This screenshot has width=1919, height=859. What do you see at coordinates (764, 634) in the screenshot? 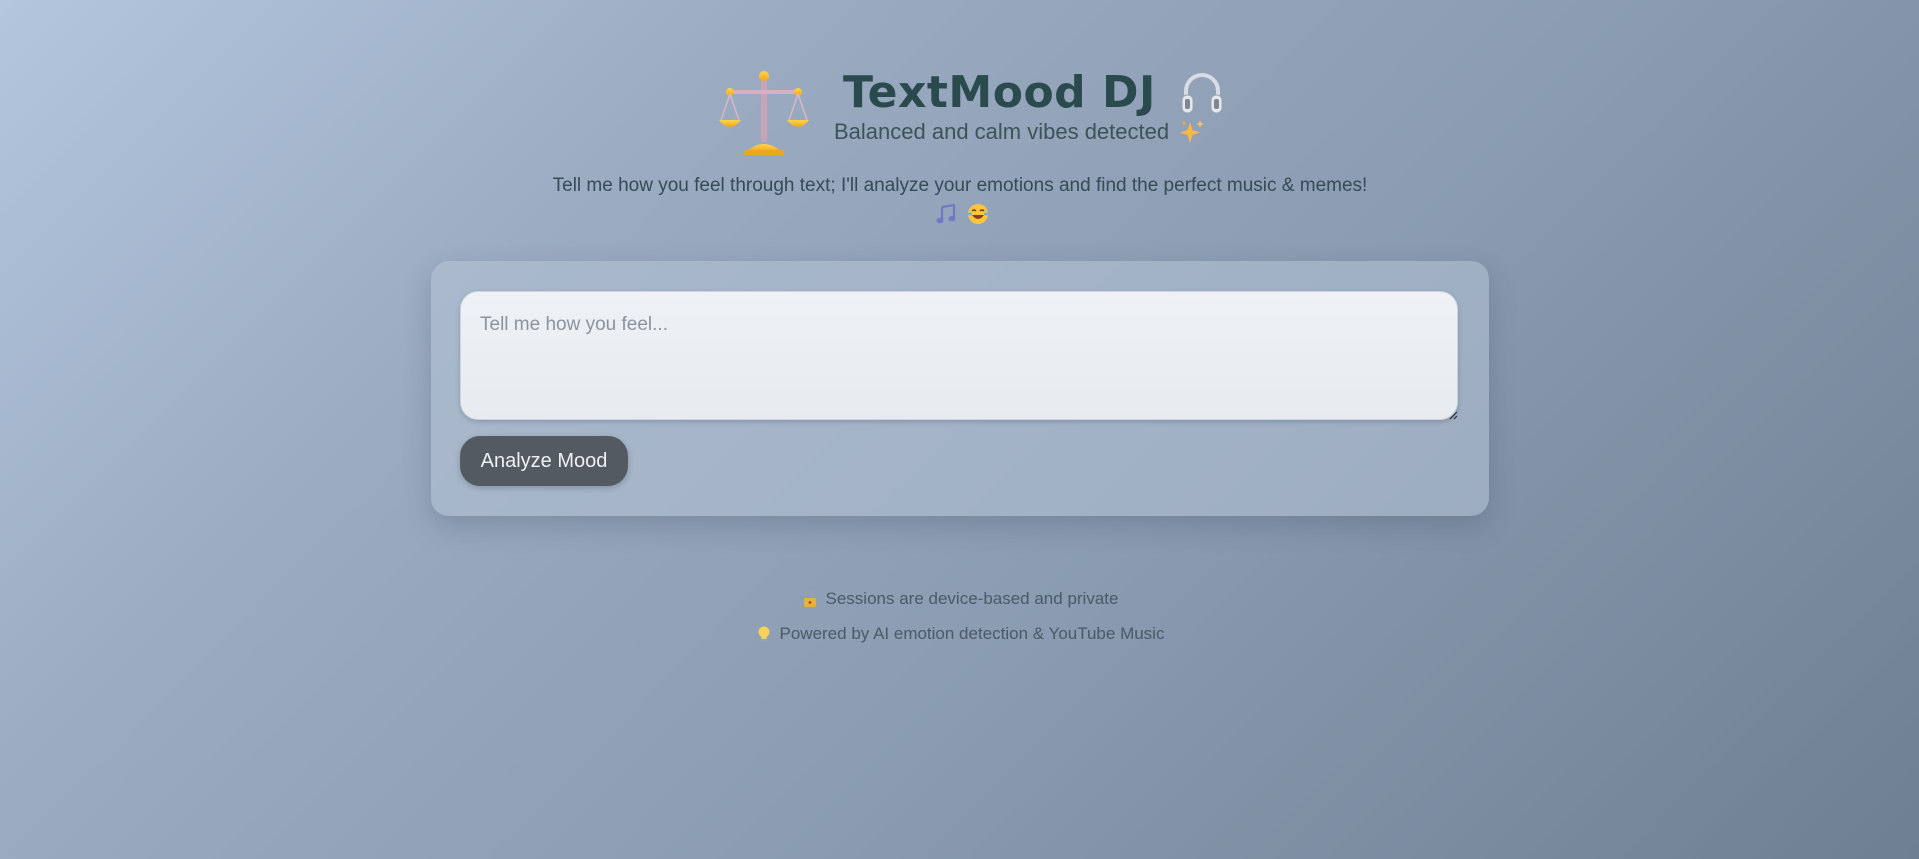
I see `lightbulb-icon` at bounding box center [764, 634].